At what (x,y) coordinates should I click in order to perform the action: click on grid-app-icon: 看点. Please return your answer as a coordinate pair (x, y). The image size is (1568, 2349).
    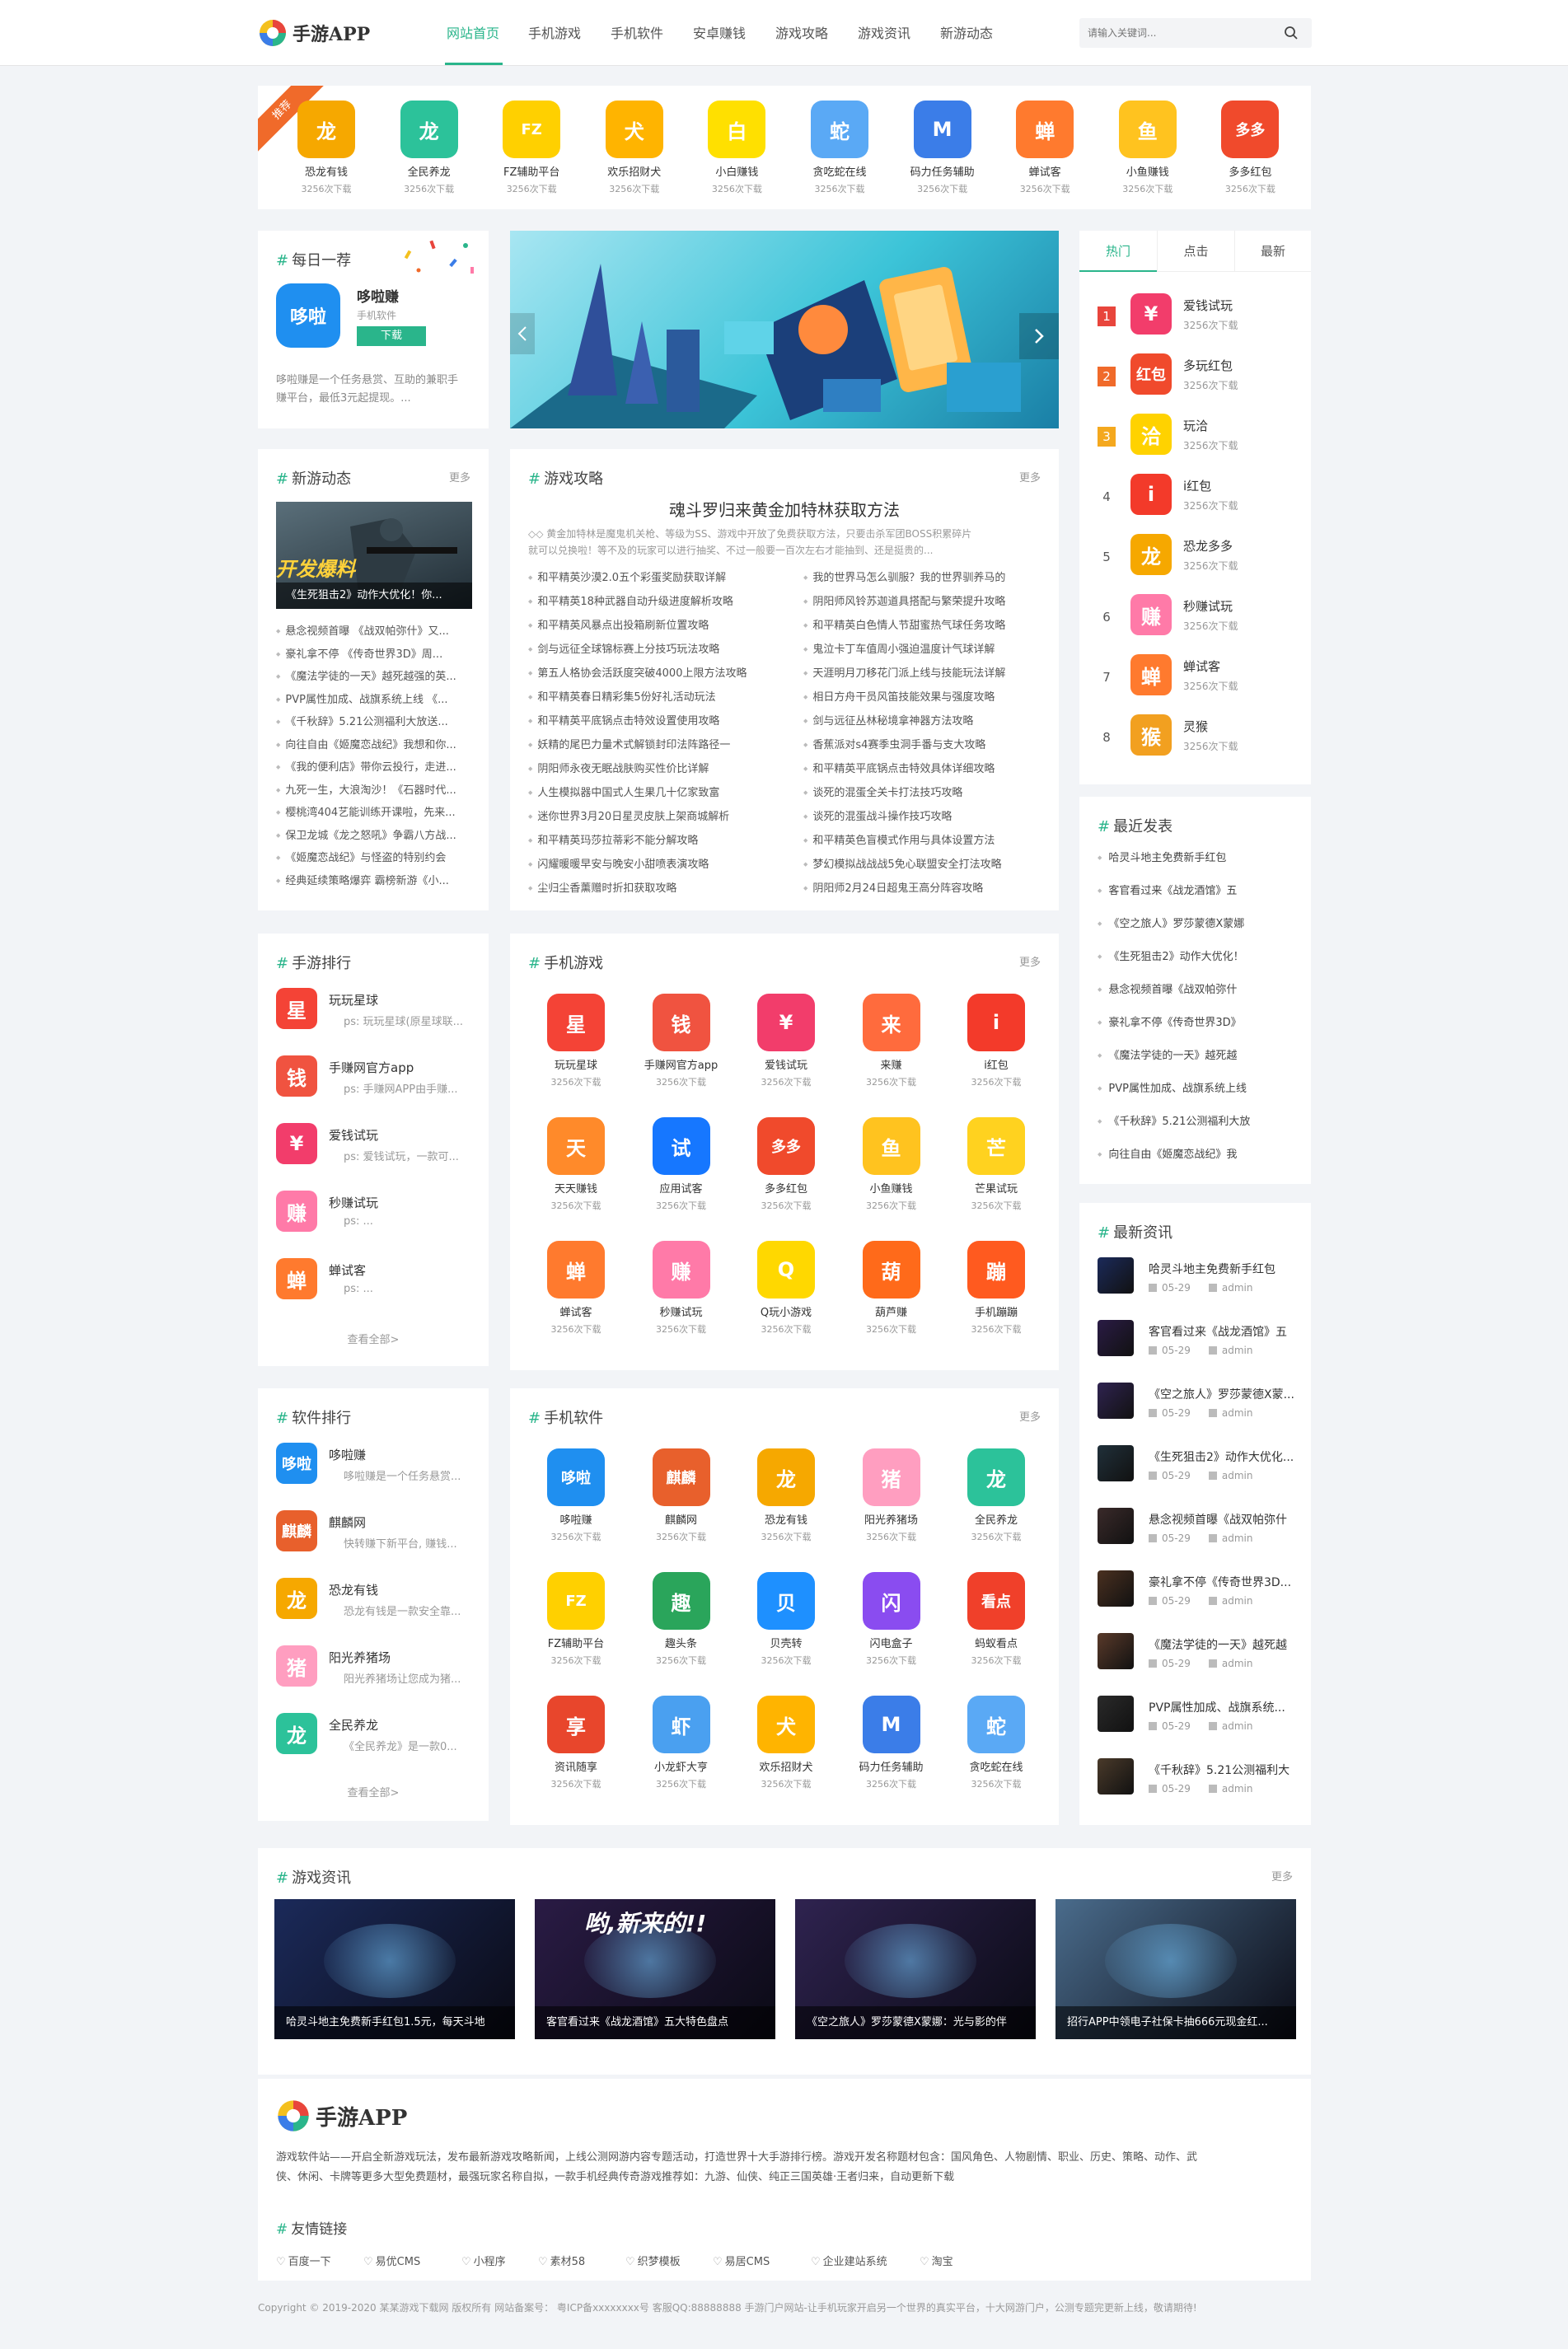
    Looking at the image, I should click on (996, 1601).